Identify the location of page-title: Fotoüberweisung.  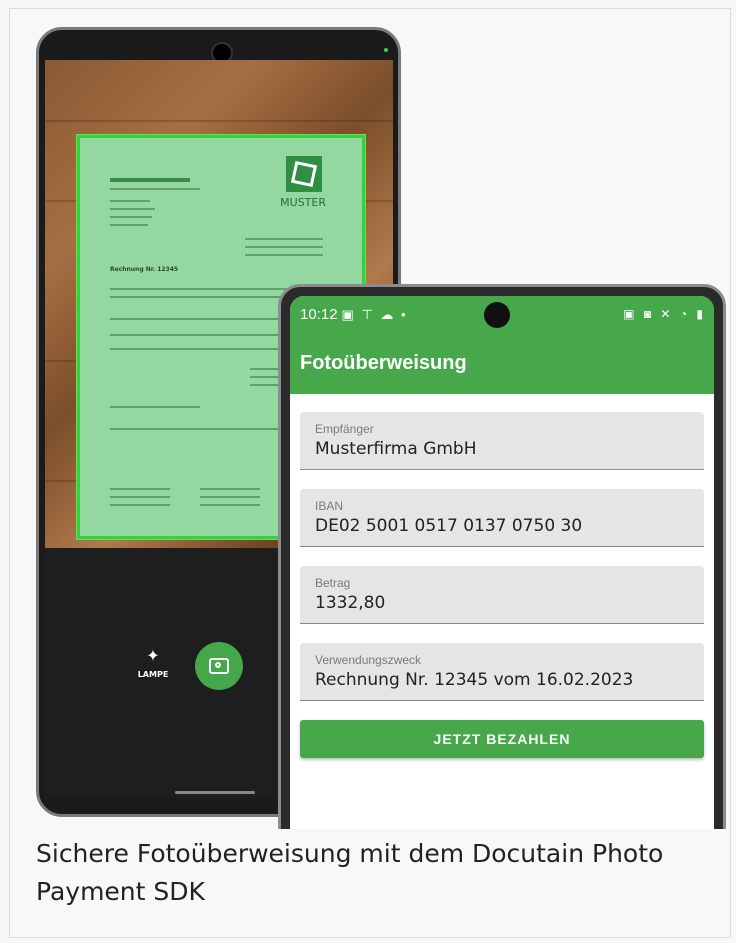
(383, 363).